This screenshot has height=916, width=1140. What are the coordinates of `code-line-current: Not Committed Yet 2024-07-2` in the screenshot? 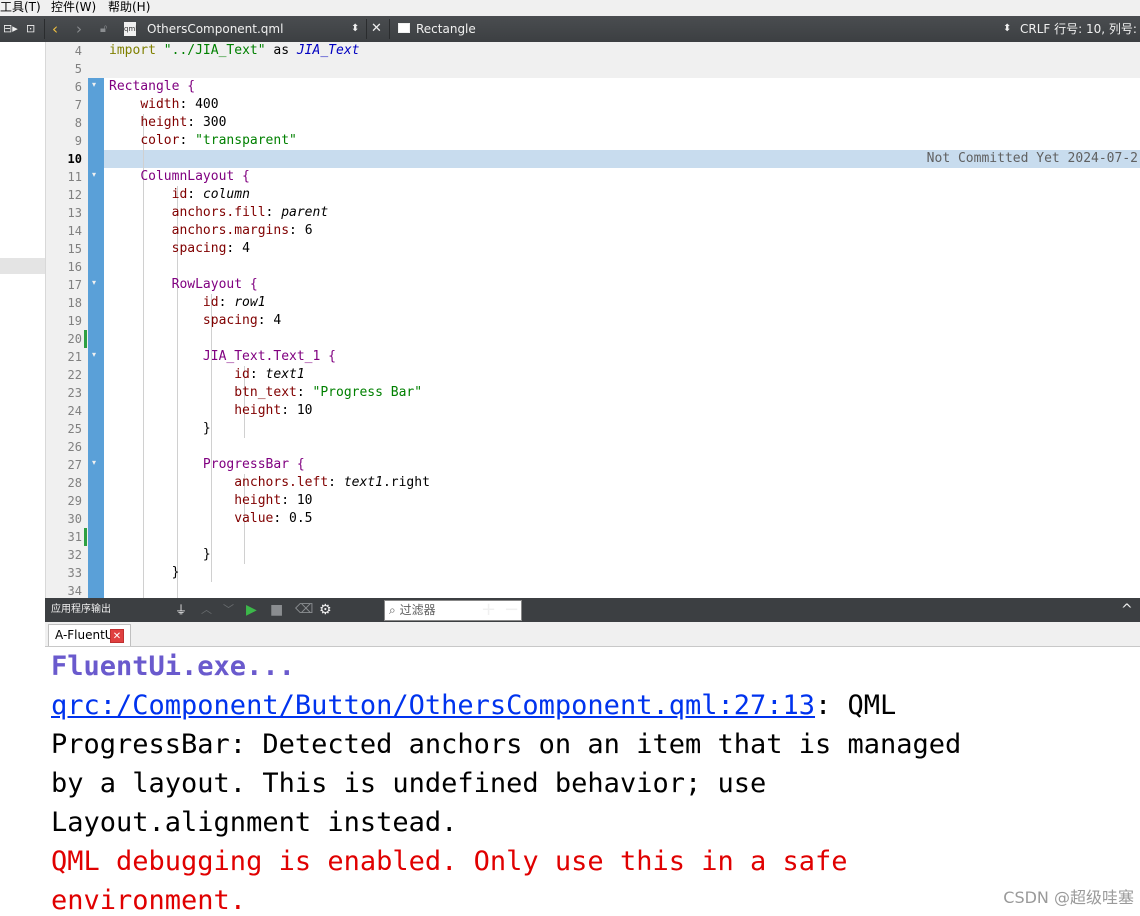 It's located at (622, 159).